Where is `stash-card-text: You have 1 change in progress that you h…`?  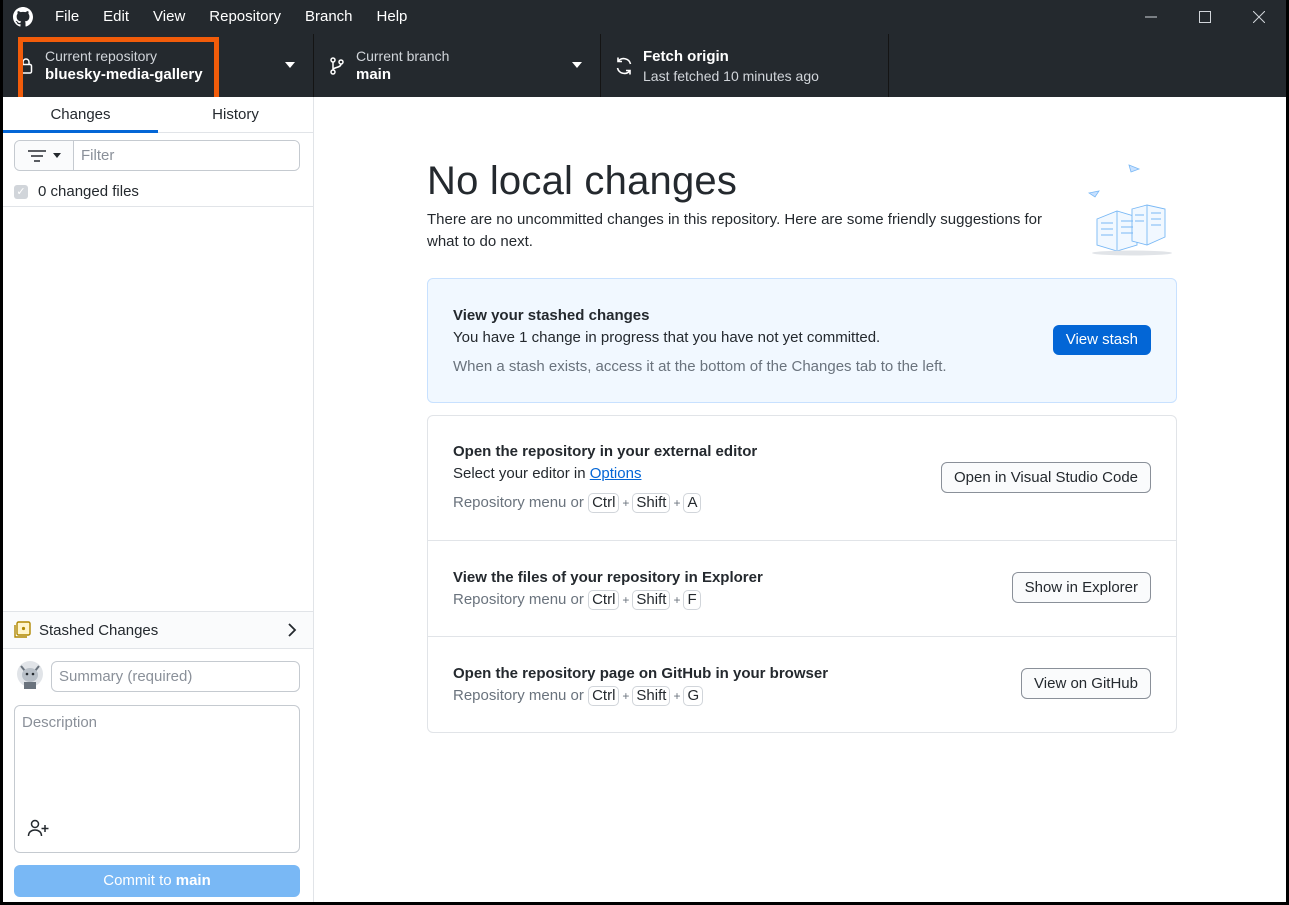 stash-card-text: You have 1 change in progress that you h… is located at coordinates (667, 337).